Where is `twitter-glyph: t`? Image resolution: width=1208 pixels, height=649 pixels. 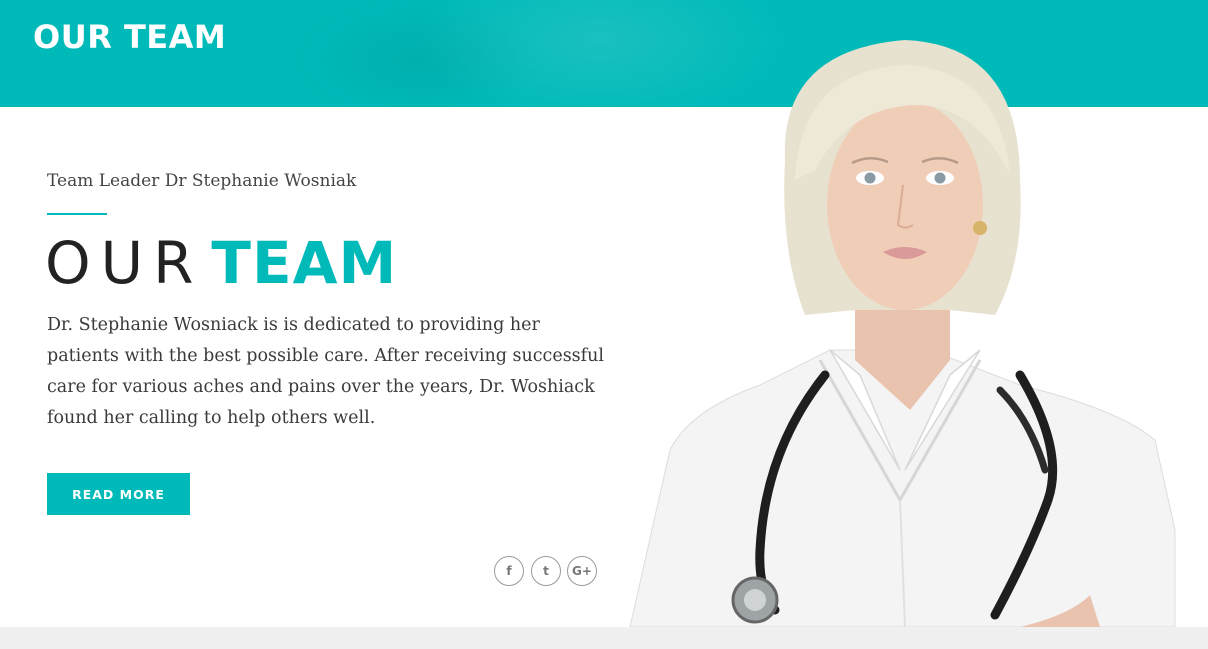 twitter-glyph: t is located at coordinates (546, 571).